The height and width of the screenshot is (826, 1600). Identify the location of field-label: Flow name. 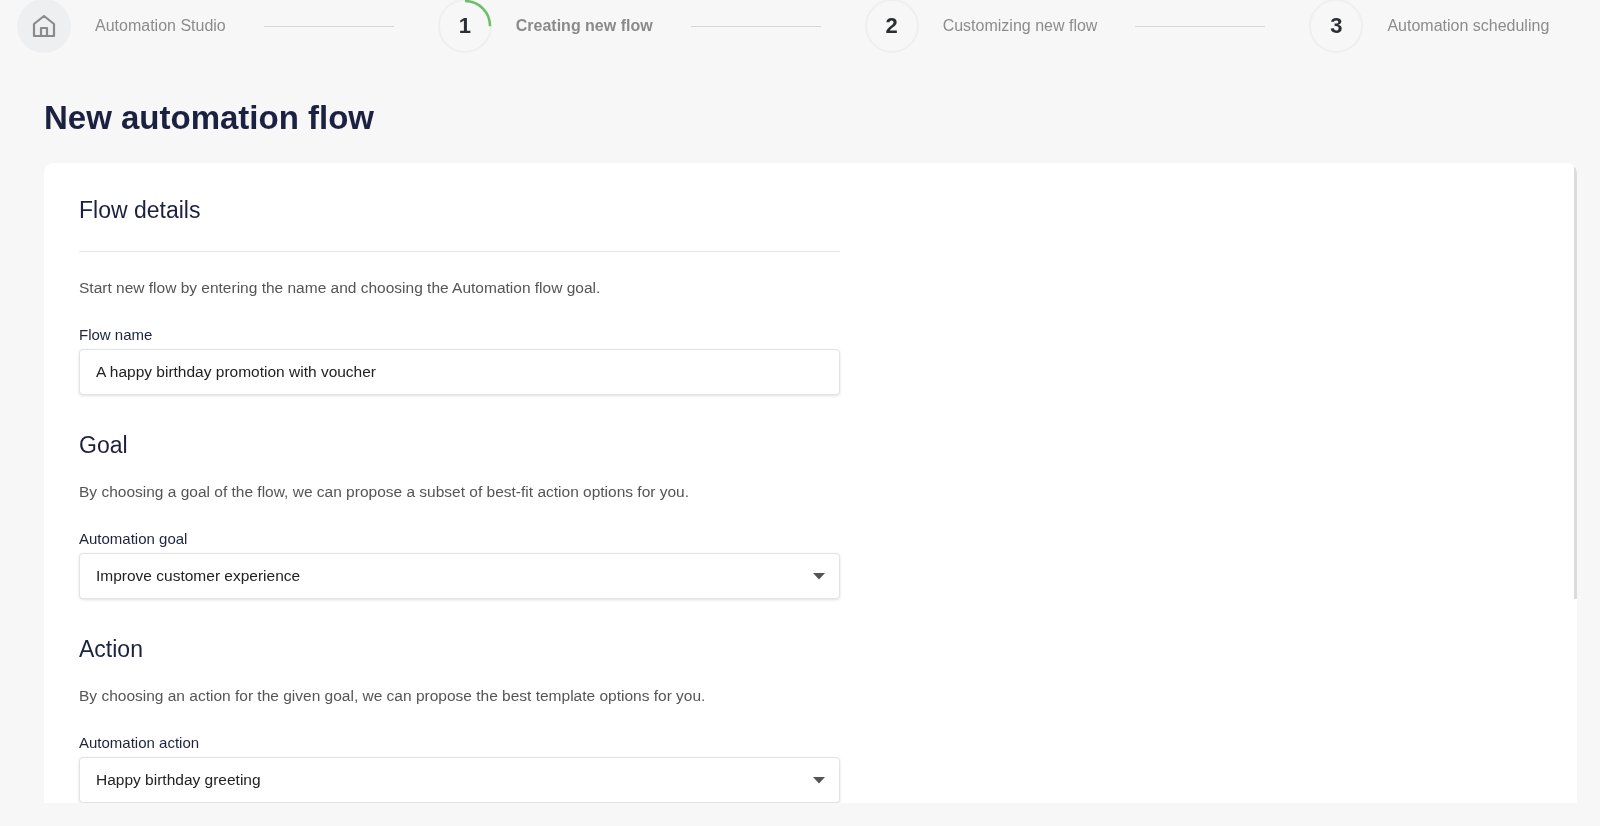
(116, 334).